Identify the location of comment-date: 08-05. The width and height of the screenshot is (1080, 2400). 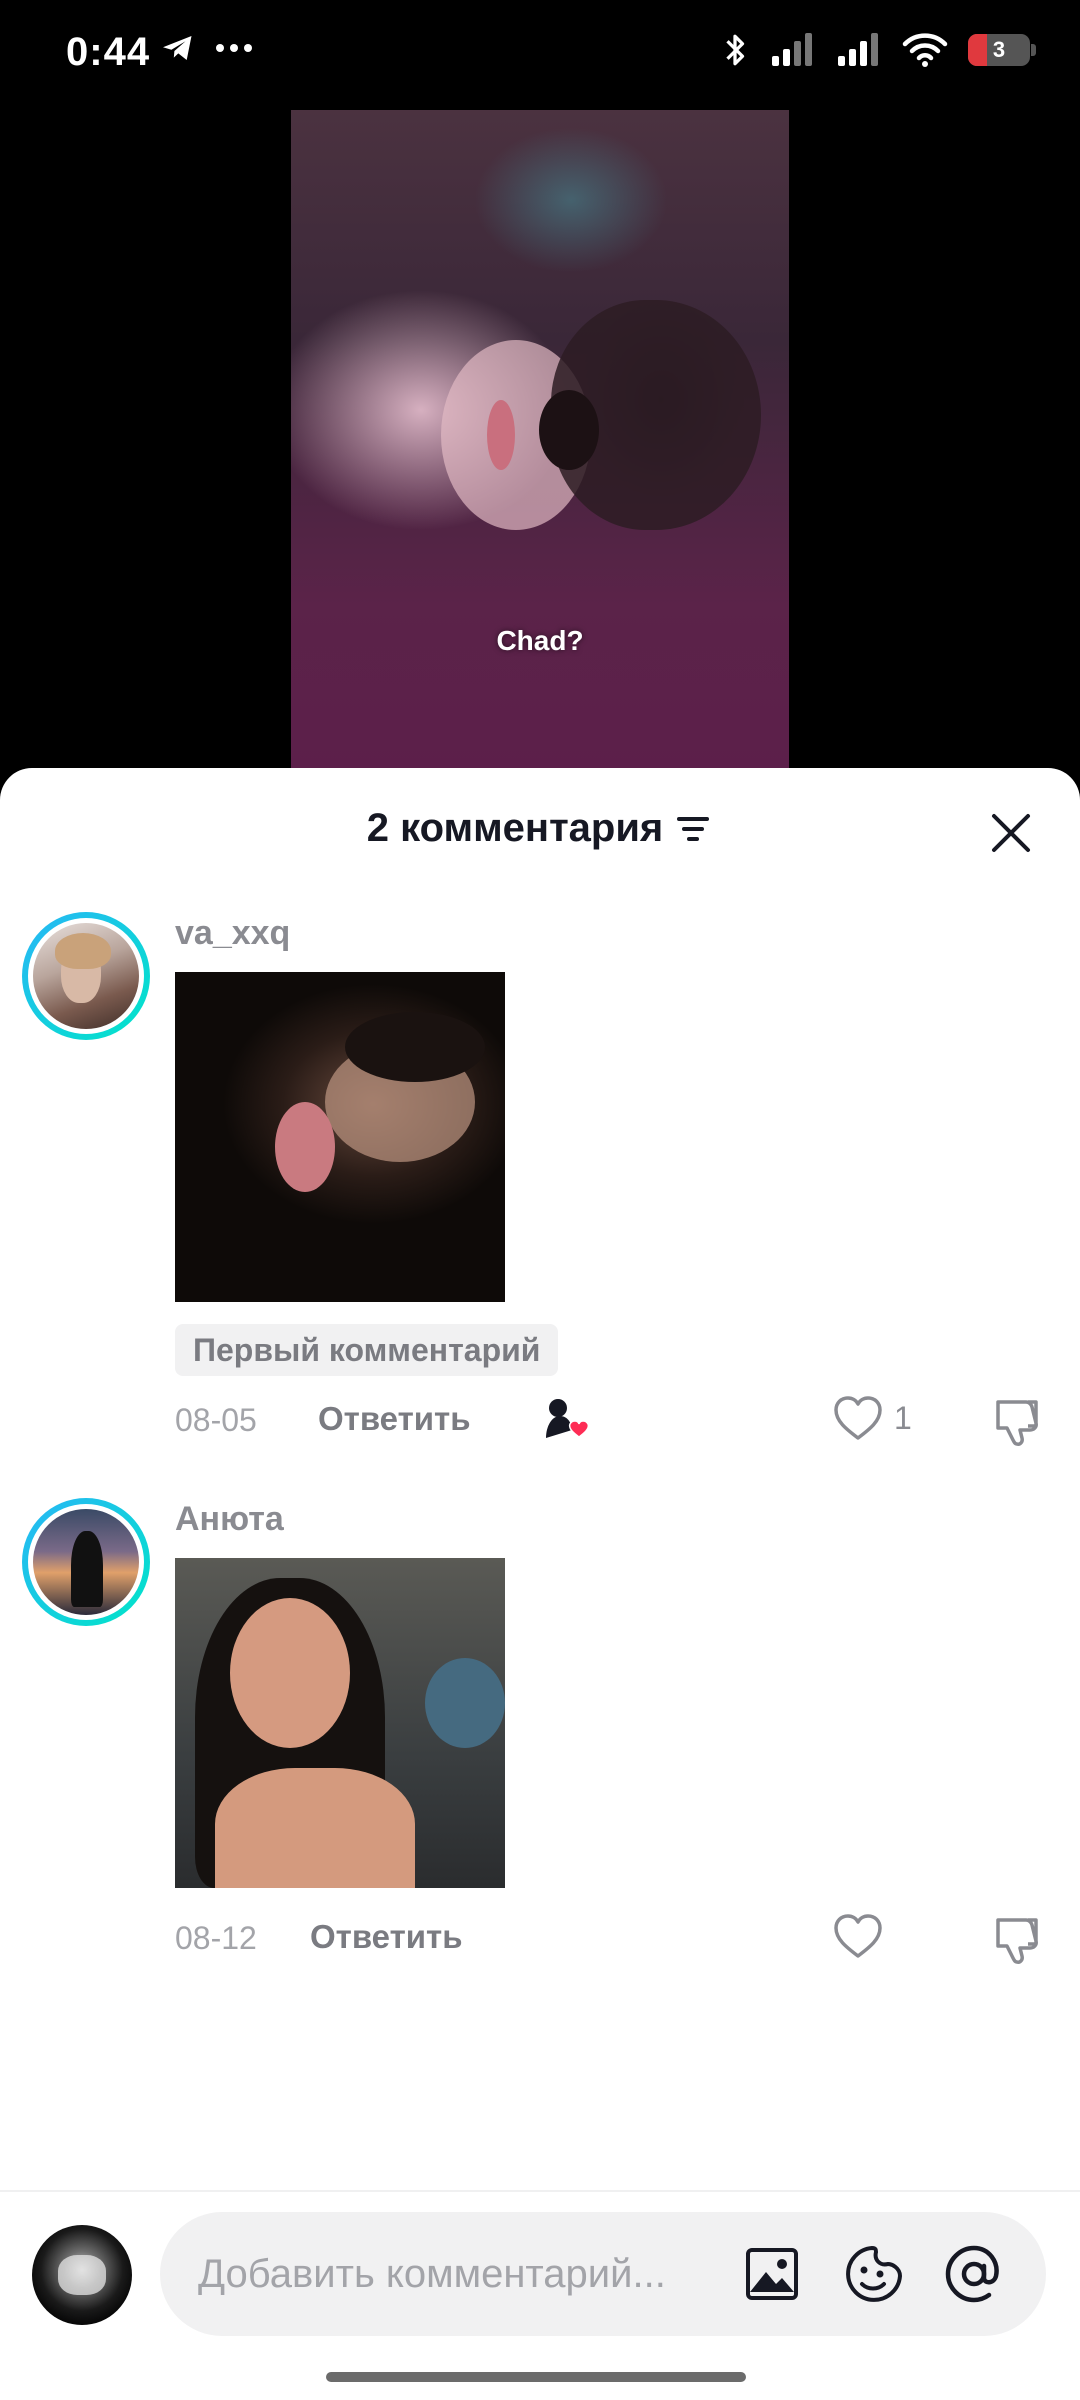
(216, 1420).